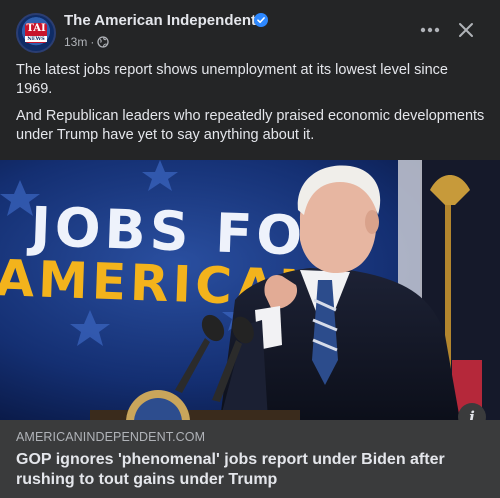 The height and width of the screenshot is (498, 500). I want to click on more-icon, so click(430, 30).